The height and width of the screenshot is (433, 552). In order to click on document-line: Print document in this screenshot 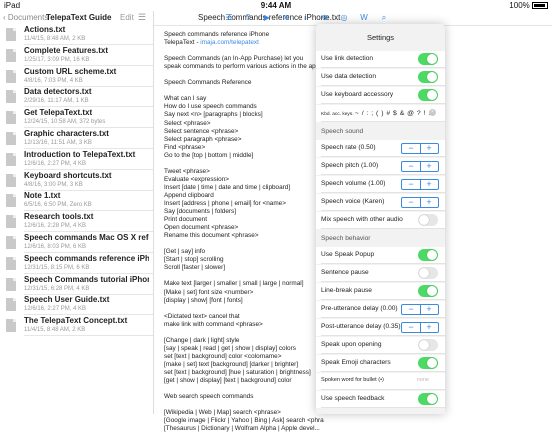, I will do `click(185, 220)`.